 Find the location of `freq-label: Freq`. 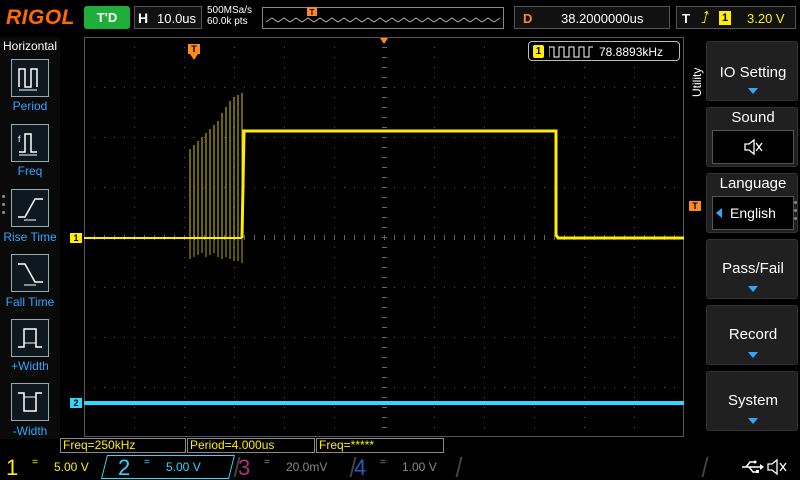

freq-label: Freq is located at coordinates (30, 171).